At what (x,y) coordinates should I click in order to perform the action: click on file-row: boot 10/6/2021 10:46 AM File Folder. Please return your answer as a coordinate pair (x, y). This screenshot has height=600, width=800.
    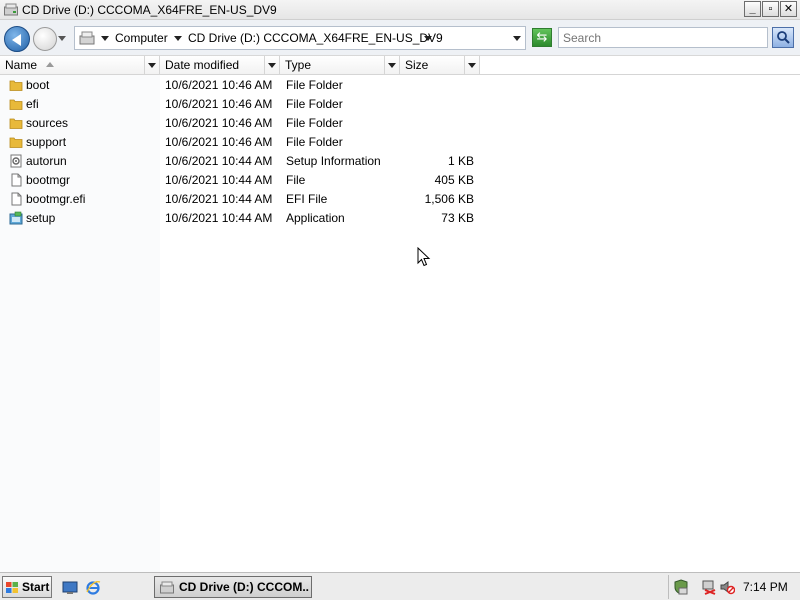
    Looking at the image, I should click on (400, 85).